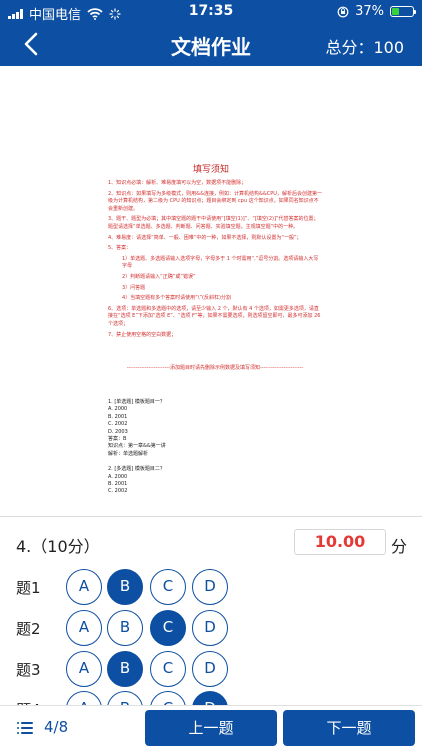 Image resolution: width=422 pixels, height=750 pixels. What do you see at coordinates (58, 546) in the screenshot?
I see `question-header: 4.（10分）` at bounding box center [58, 546].